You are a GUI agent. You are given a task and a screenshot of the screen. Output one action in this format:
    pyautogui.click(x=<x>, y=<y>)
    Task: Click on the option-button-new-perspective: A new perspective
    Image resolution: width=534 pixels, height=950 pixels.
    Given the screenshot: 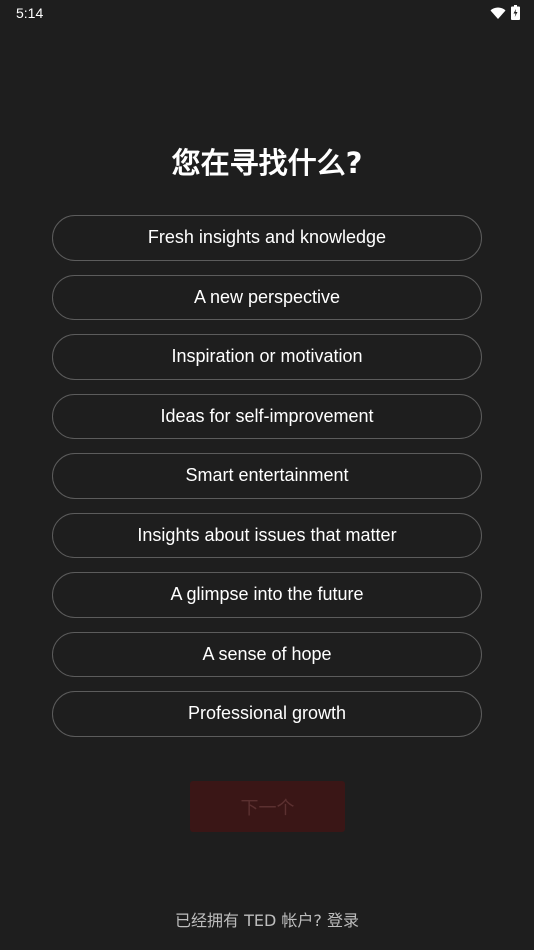 What is the action you would take?
    pyautogui.click(x=267, y=297)
    